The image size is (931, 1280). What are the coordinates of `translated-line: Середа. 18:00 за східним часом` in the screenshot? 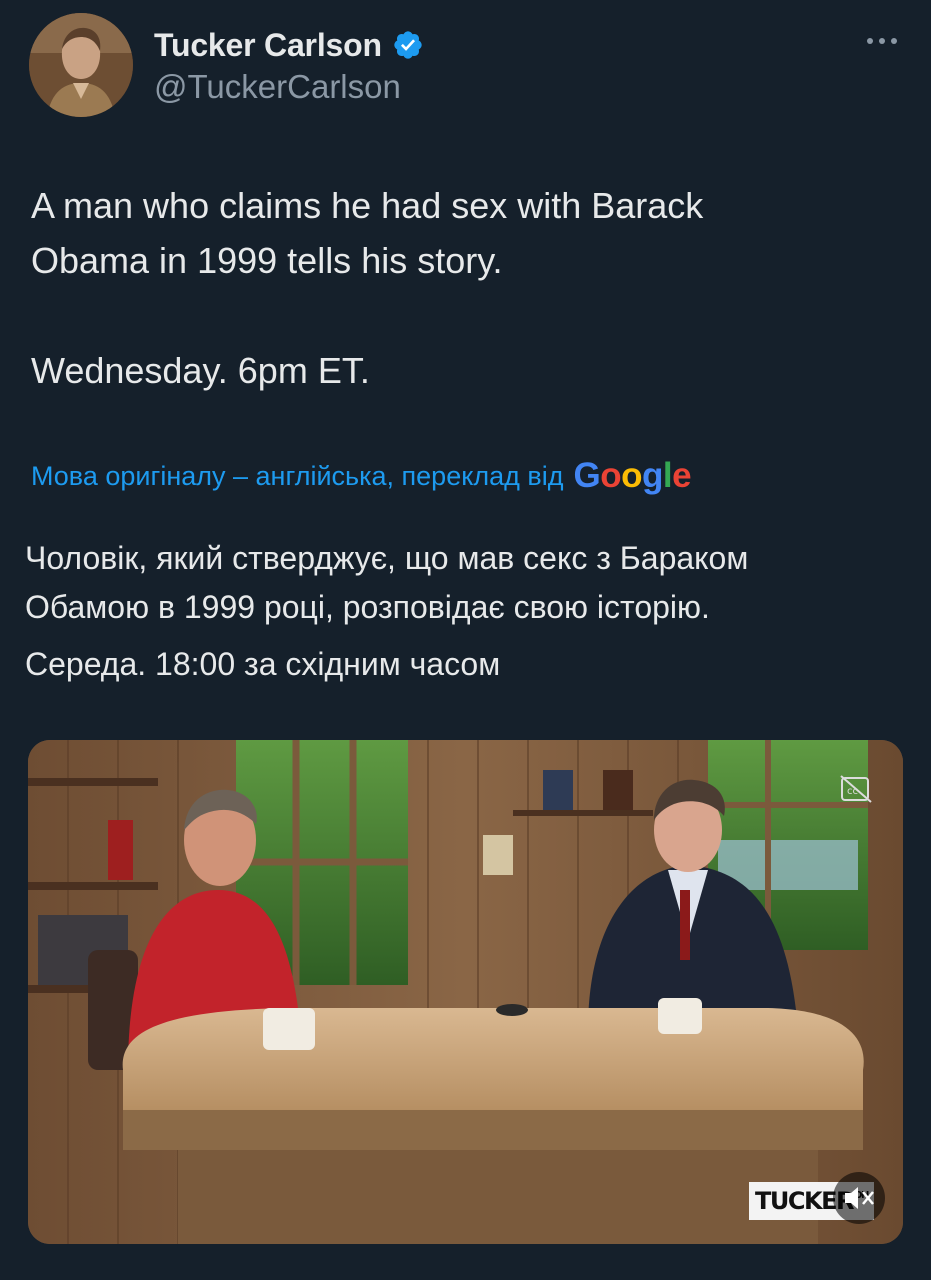 It's located at (263, 664).